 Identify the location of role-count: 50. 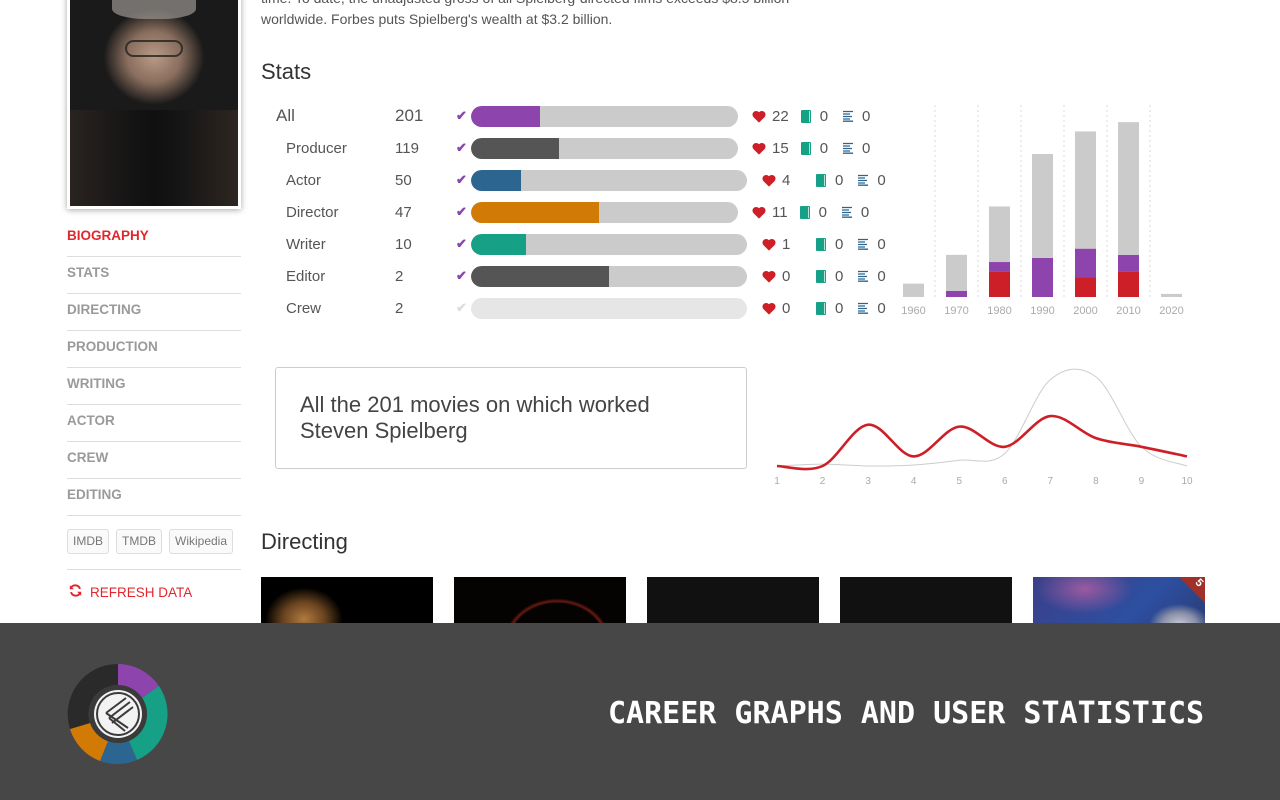
(403, 180).